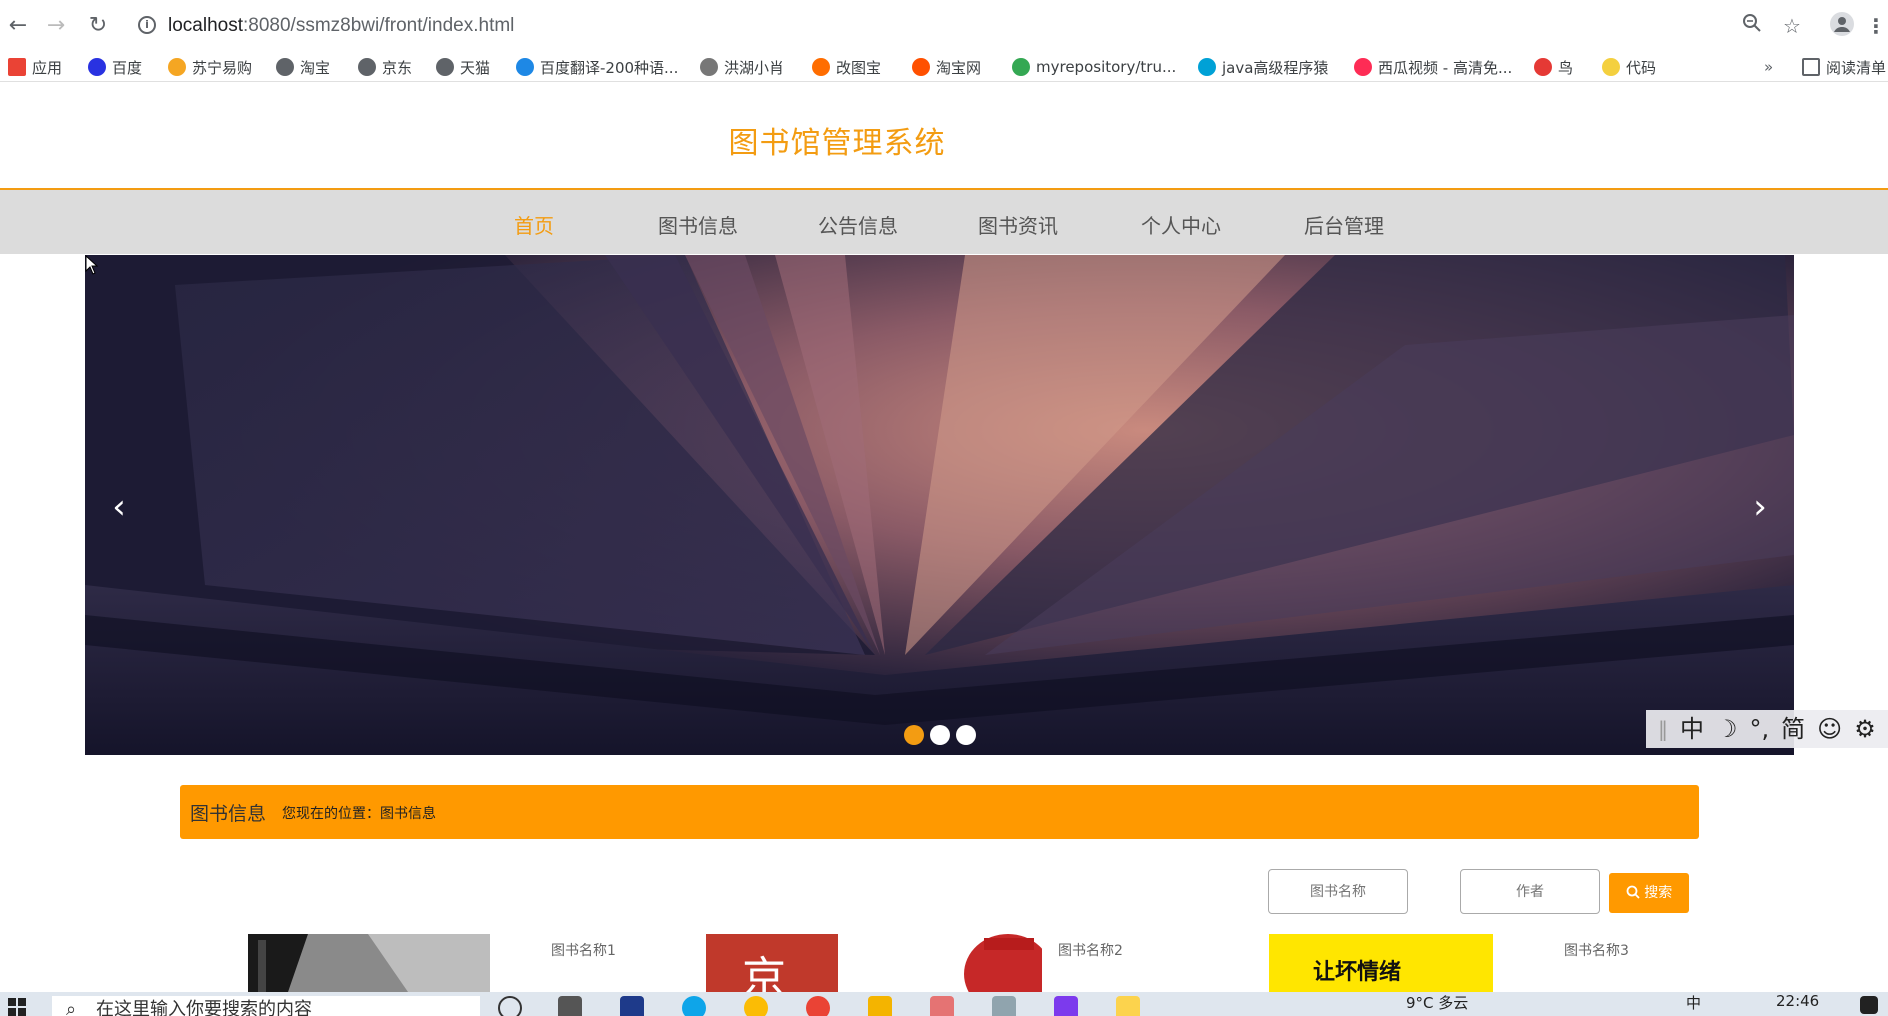 This screenshot has height=1016, width=1888. What do you see at coordinates (756, 1006) in the screenshot?
I see `chrome-icon` at bounding box center [756, 1006].